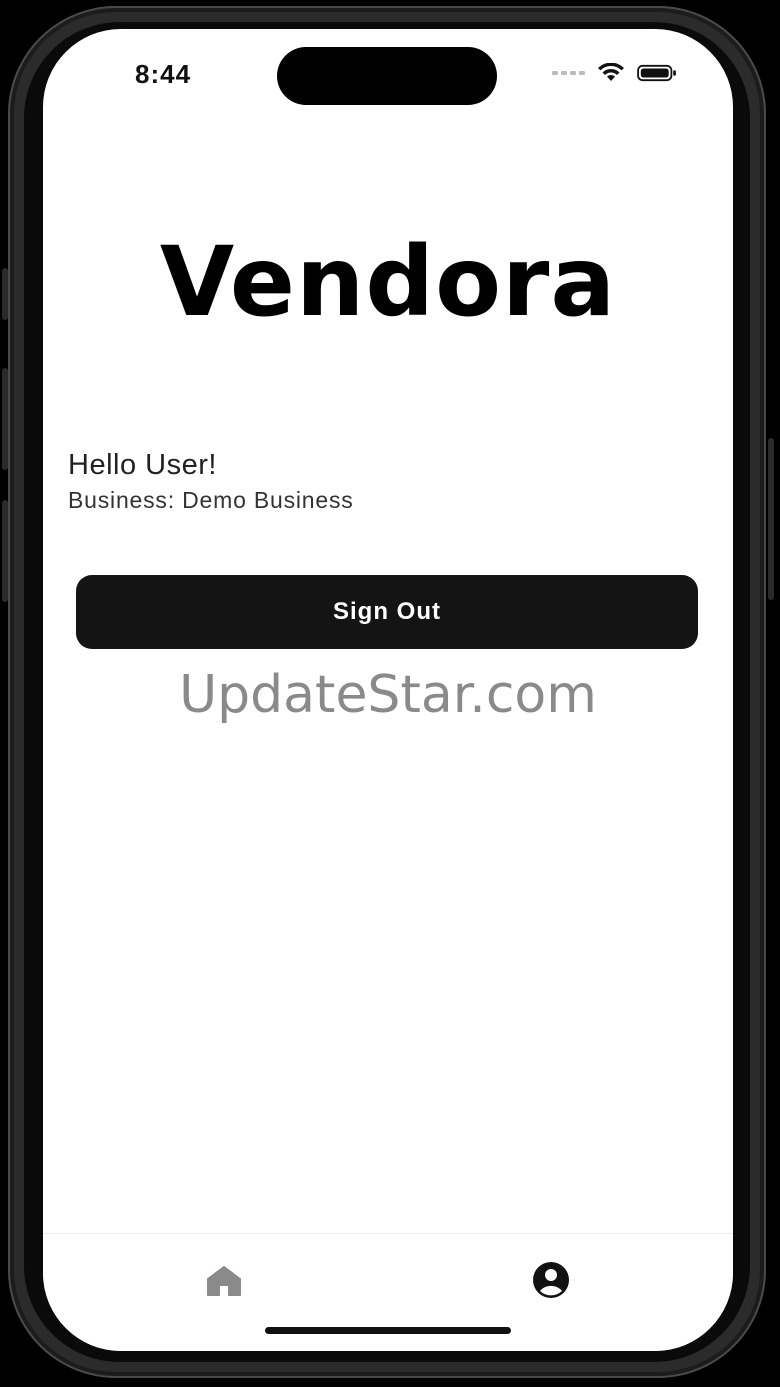  What do you see at coordinates (387, 76) in the screenshot?
I see `dynamic-island` at bounding box center [387, 76].